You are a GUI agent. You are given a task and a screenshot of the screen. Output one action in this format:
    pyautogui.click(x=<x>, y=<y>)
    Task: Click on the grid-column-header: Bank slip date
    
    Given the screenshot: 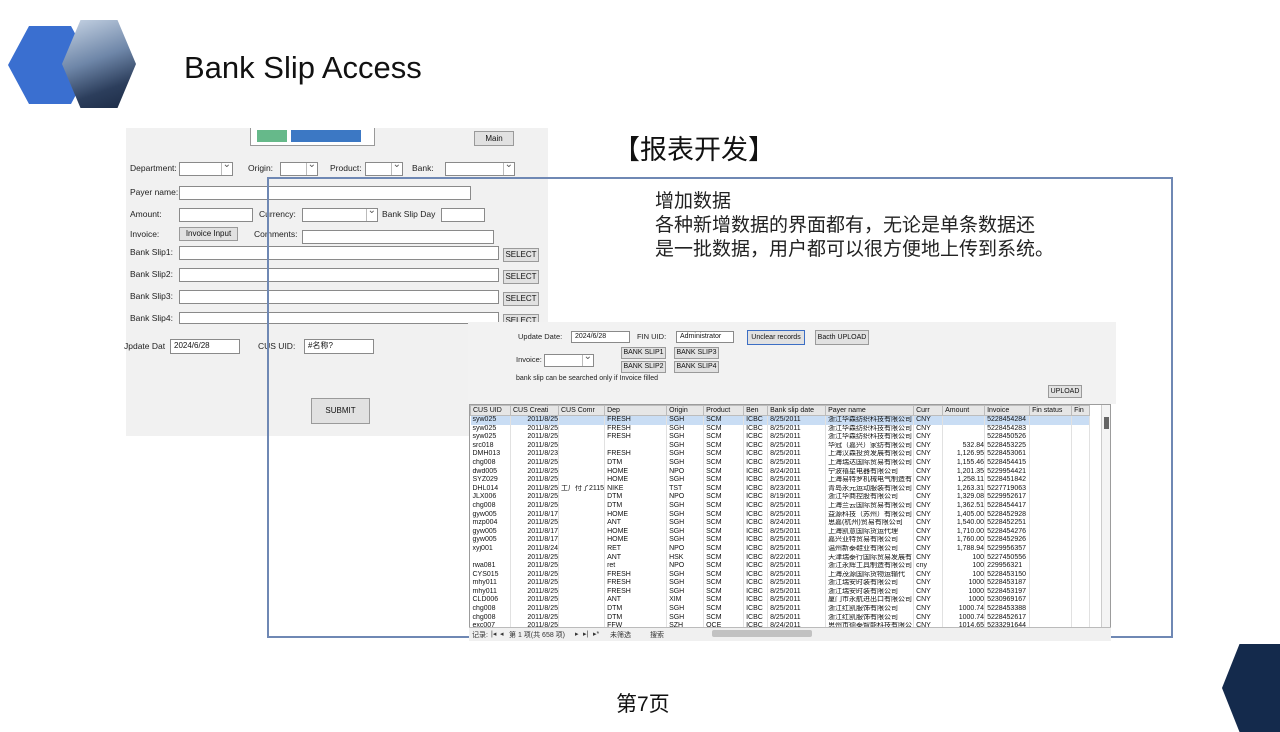 What is the action you would take?
    pyautogui.click(x=797, y=410)
    